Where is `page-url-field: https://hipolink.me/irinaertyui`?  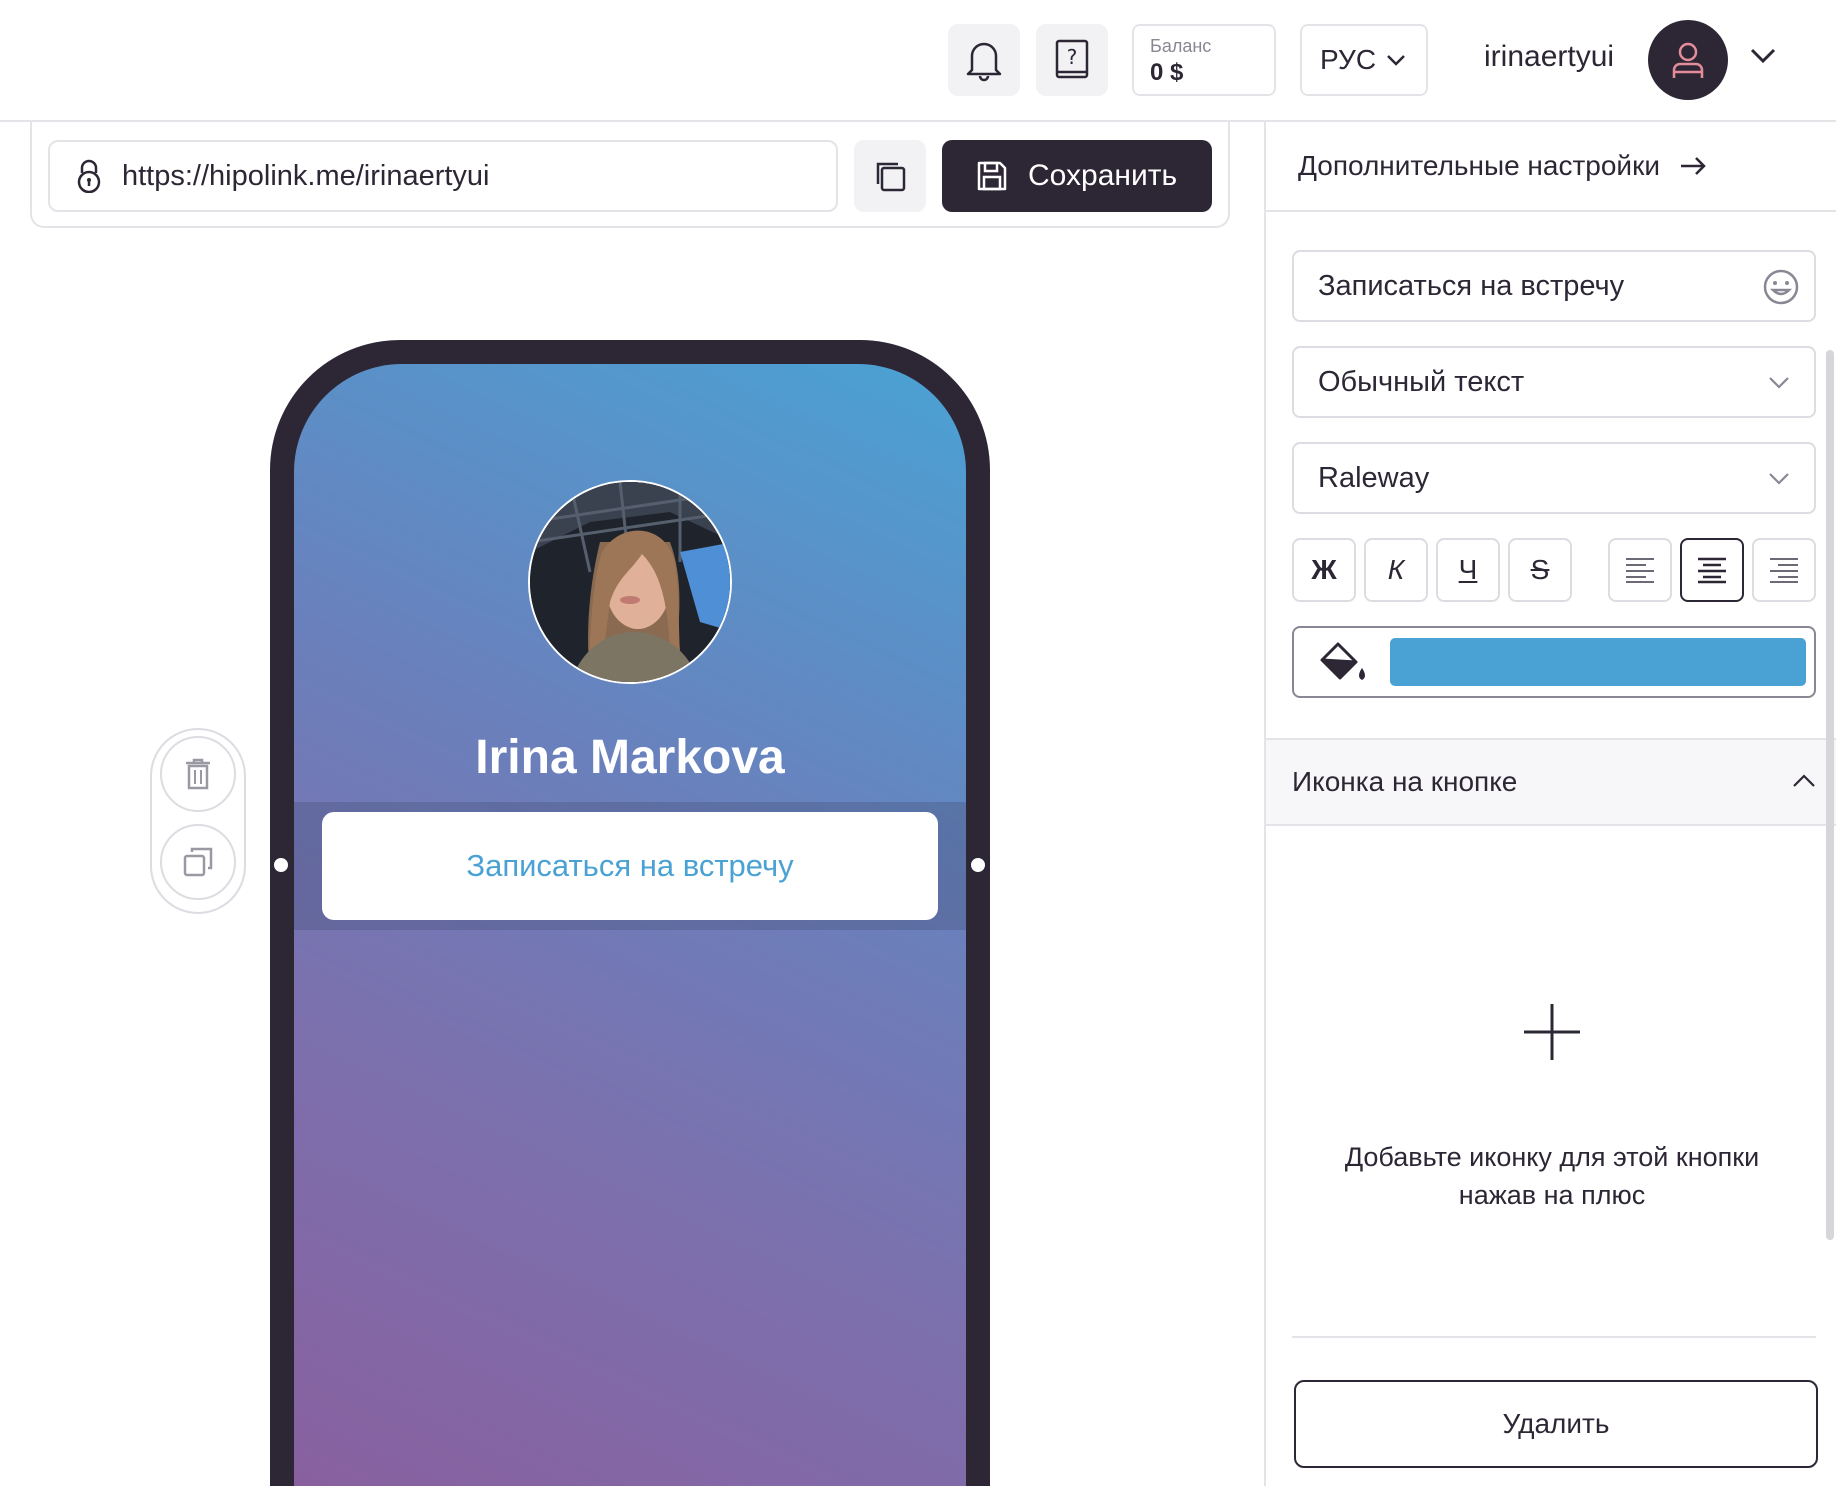 page-url-field: https://hipolink.me/irinaertyui is located at coordinates (443, 176).